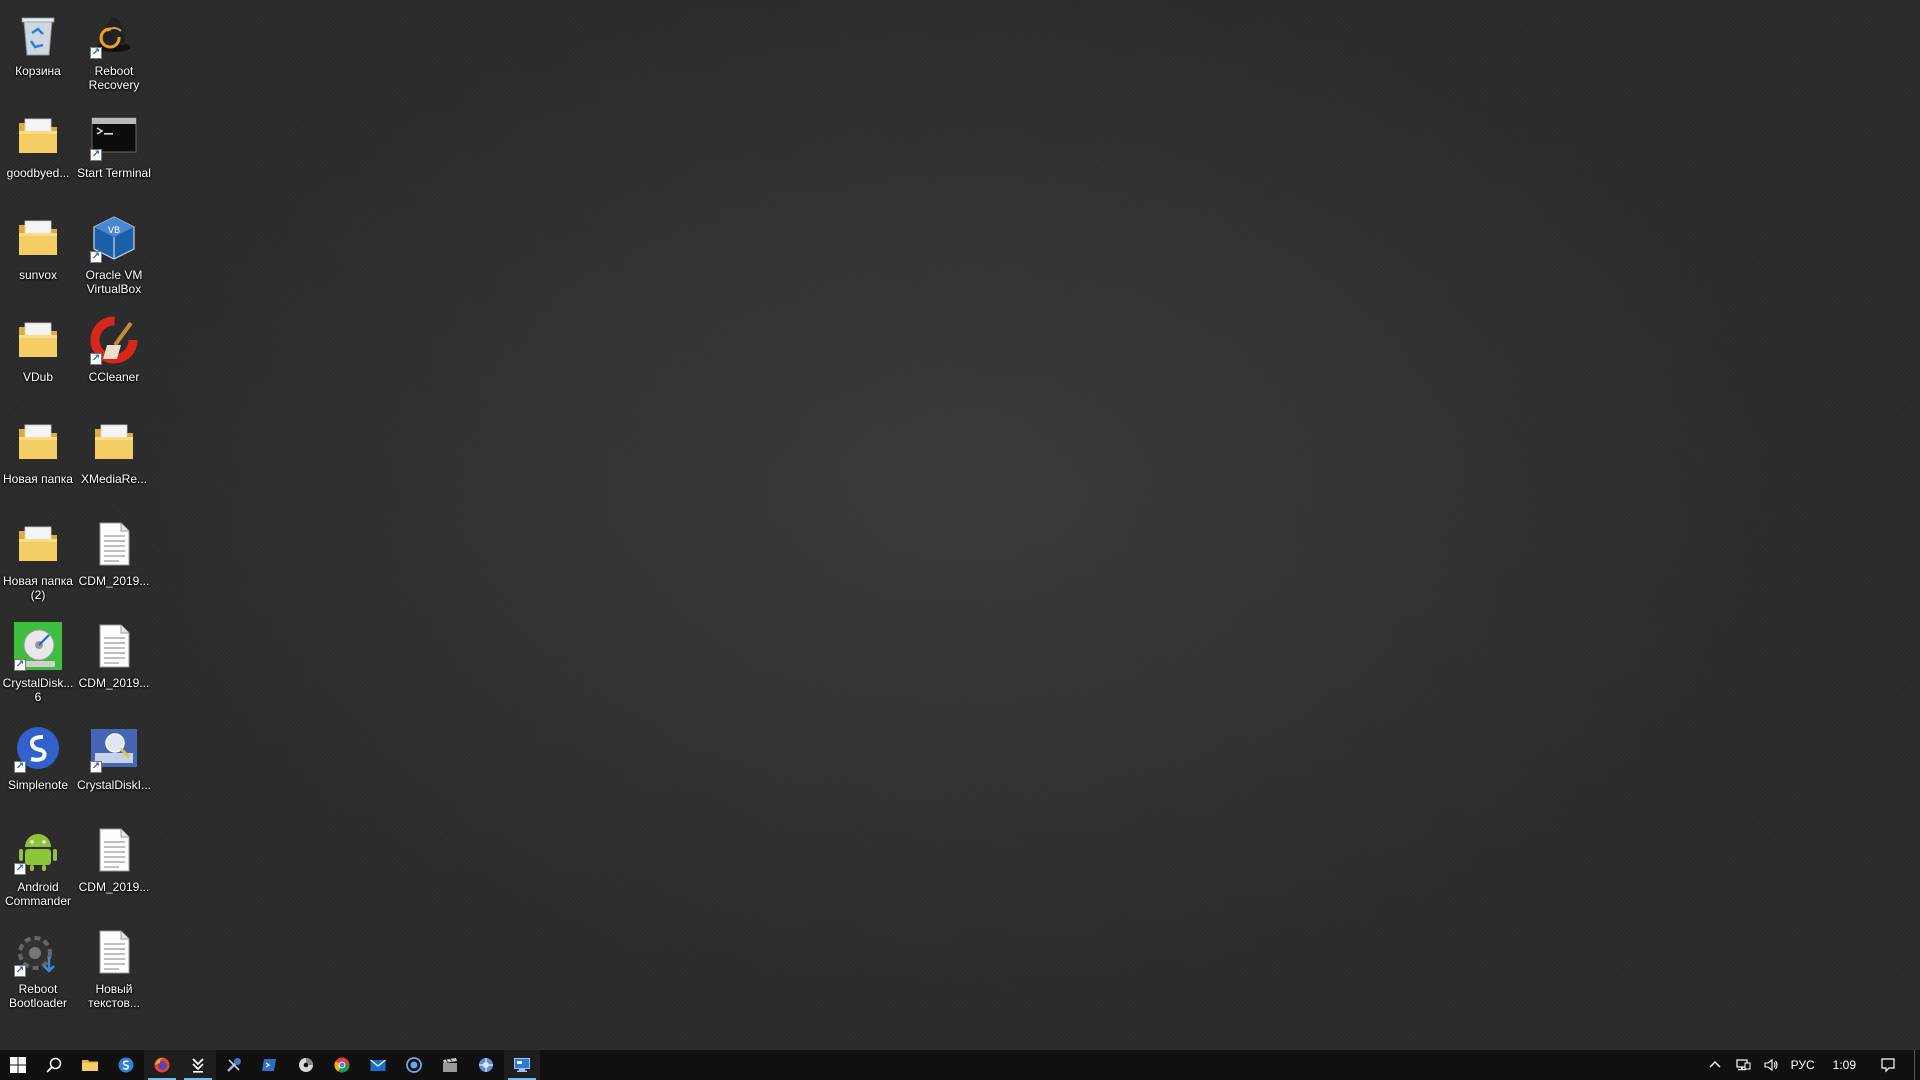  I want to click on desktop-icon-label: CCleaner, so click(114, 377).